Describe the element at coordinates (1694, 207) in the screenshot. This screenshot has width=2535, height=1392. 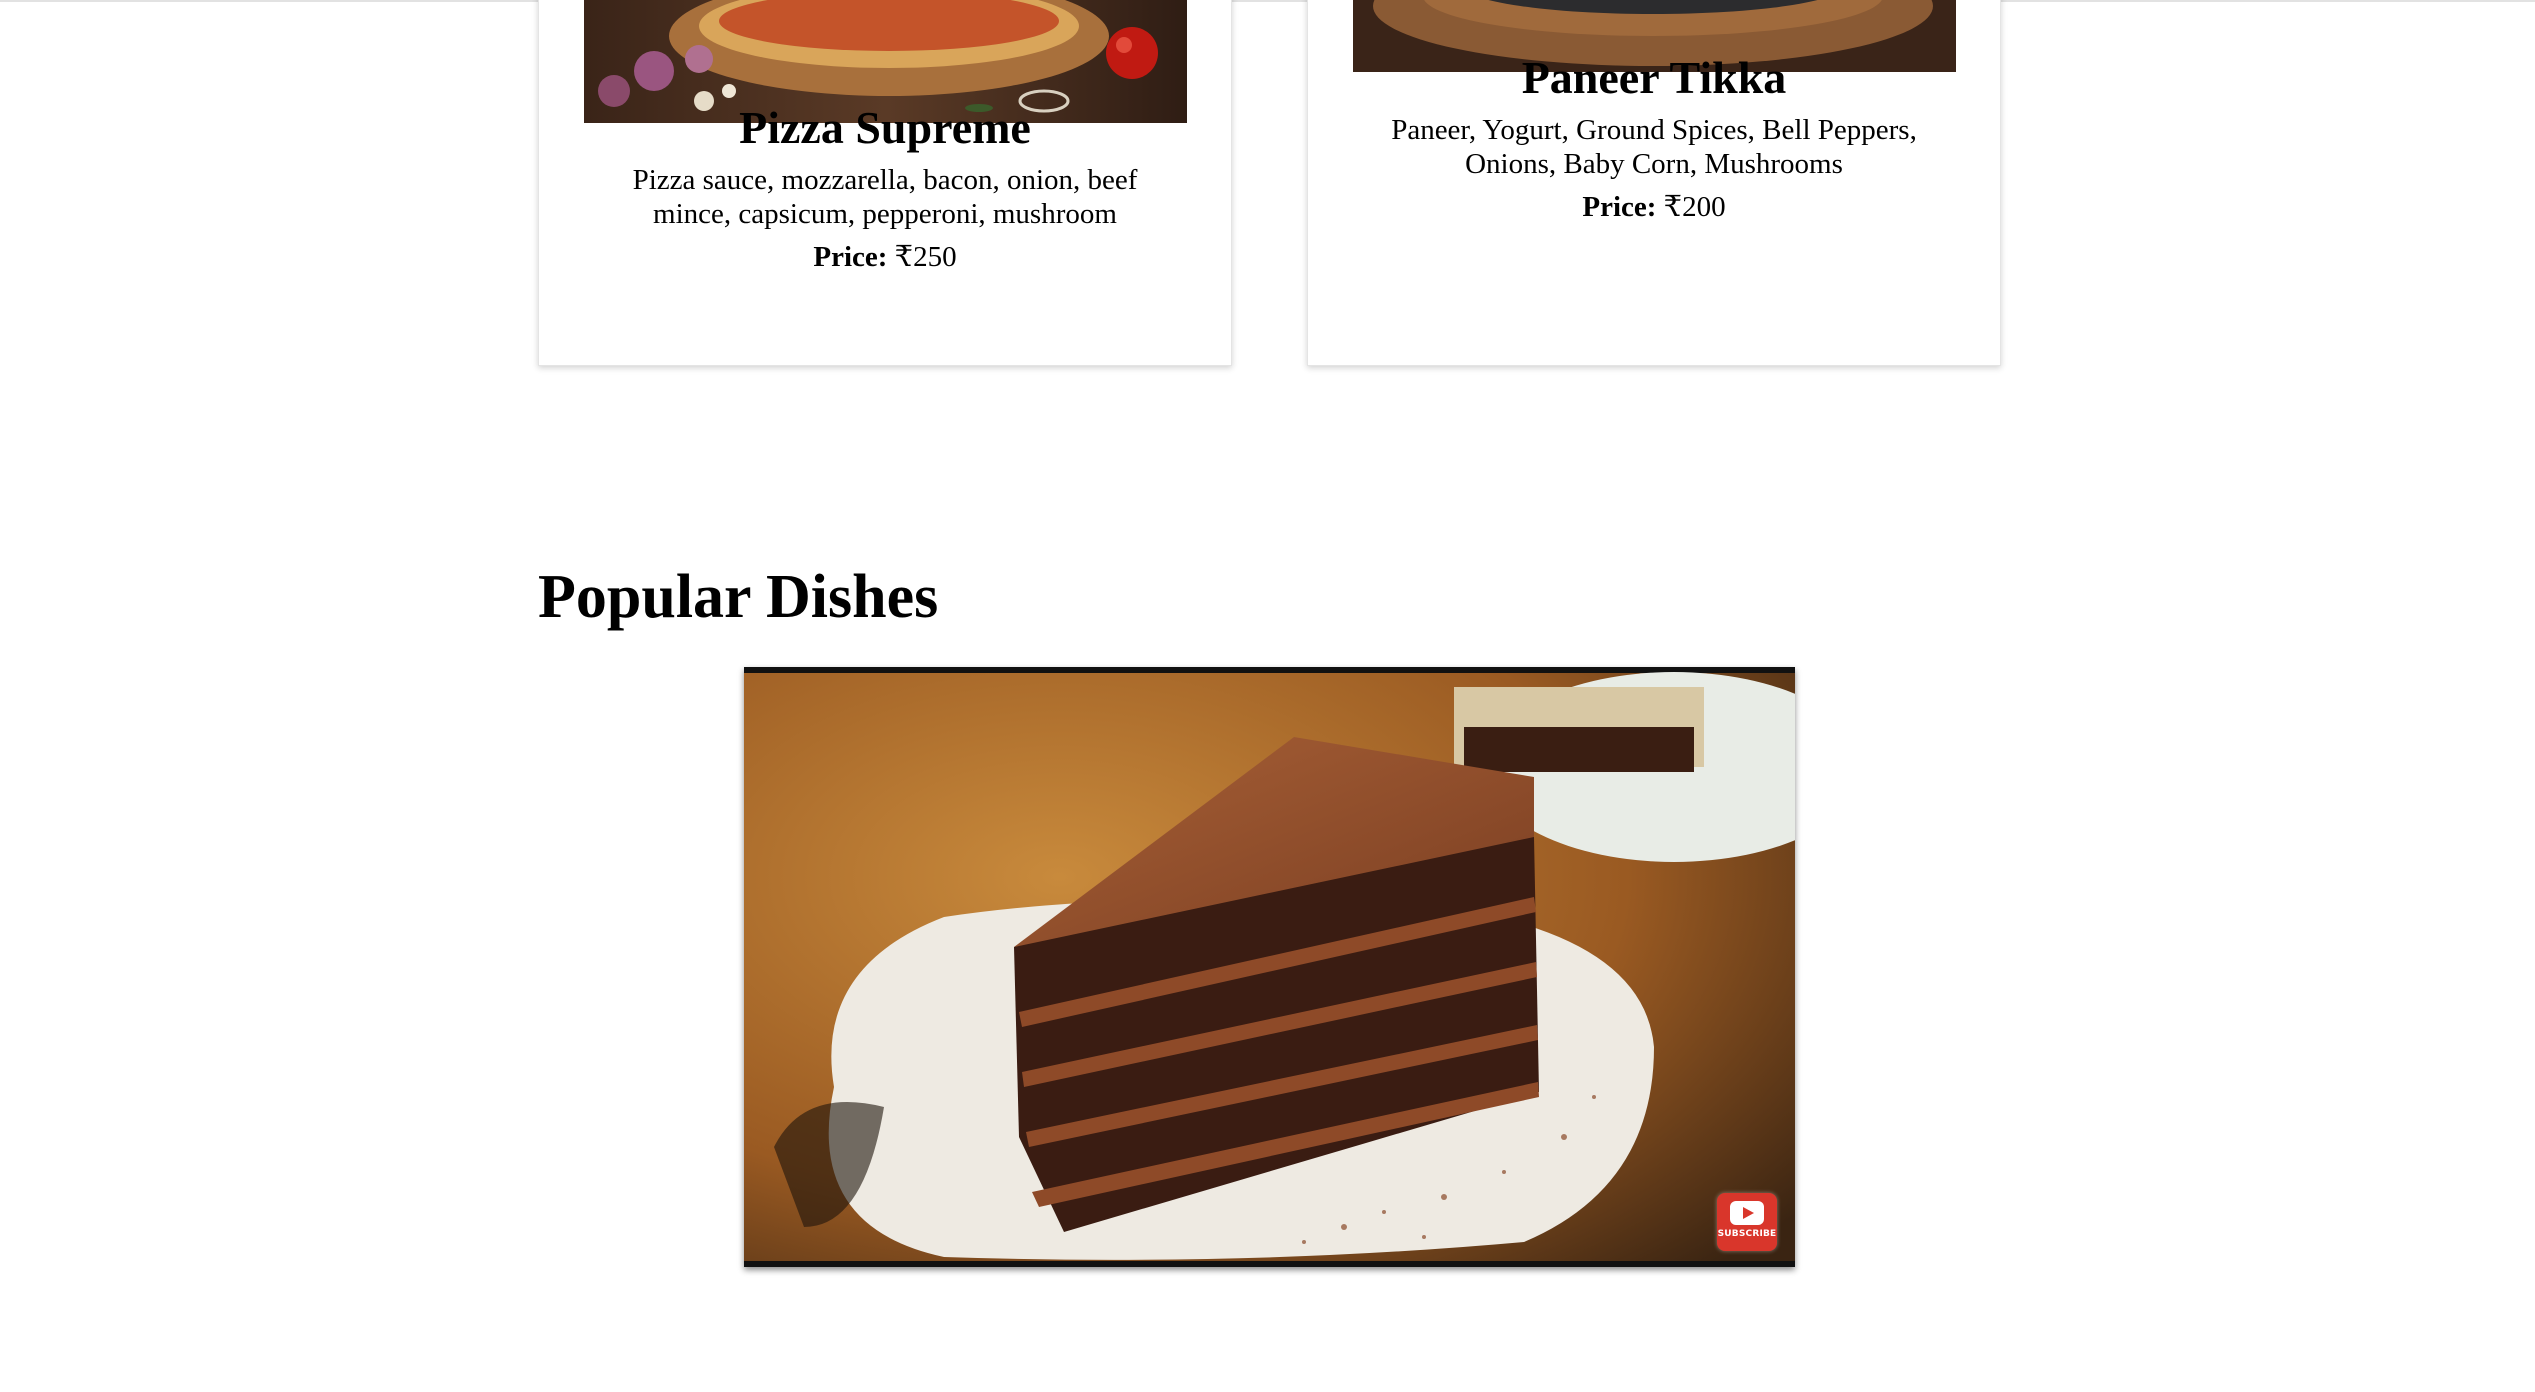
I see `price-value: ₹200` at that location.